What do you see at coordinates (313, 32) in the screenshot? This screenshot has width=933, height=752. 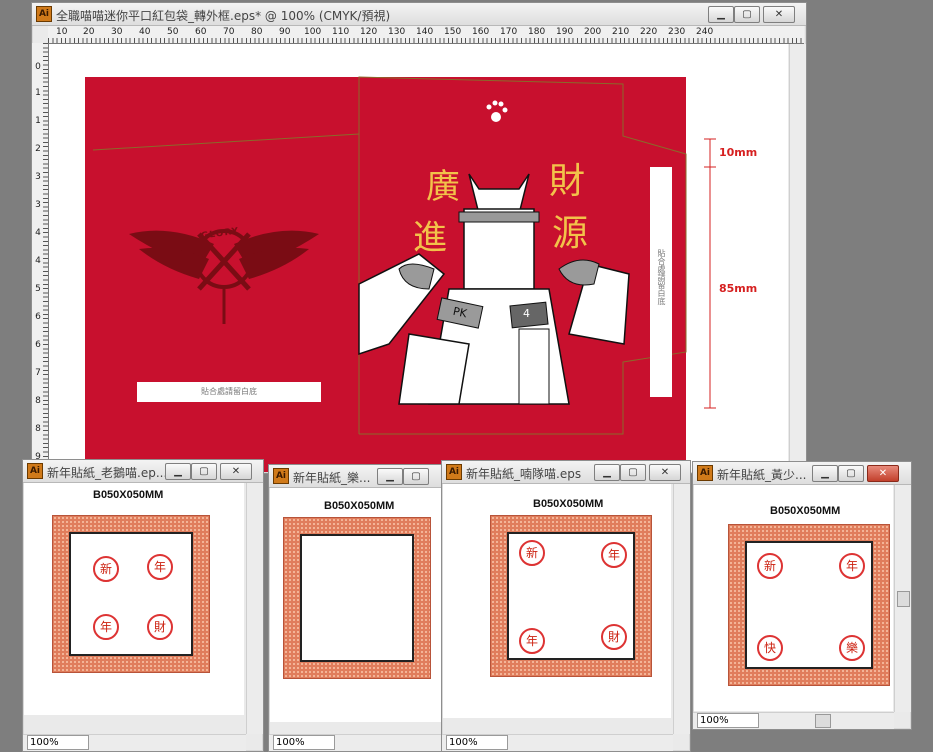 I see `ruler-tick: 100` at bounding box center [313, 32].